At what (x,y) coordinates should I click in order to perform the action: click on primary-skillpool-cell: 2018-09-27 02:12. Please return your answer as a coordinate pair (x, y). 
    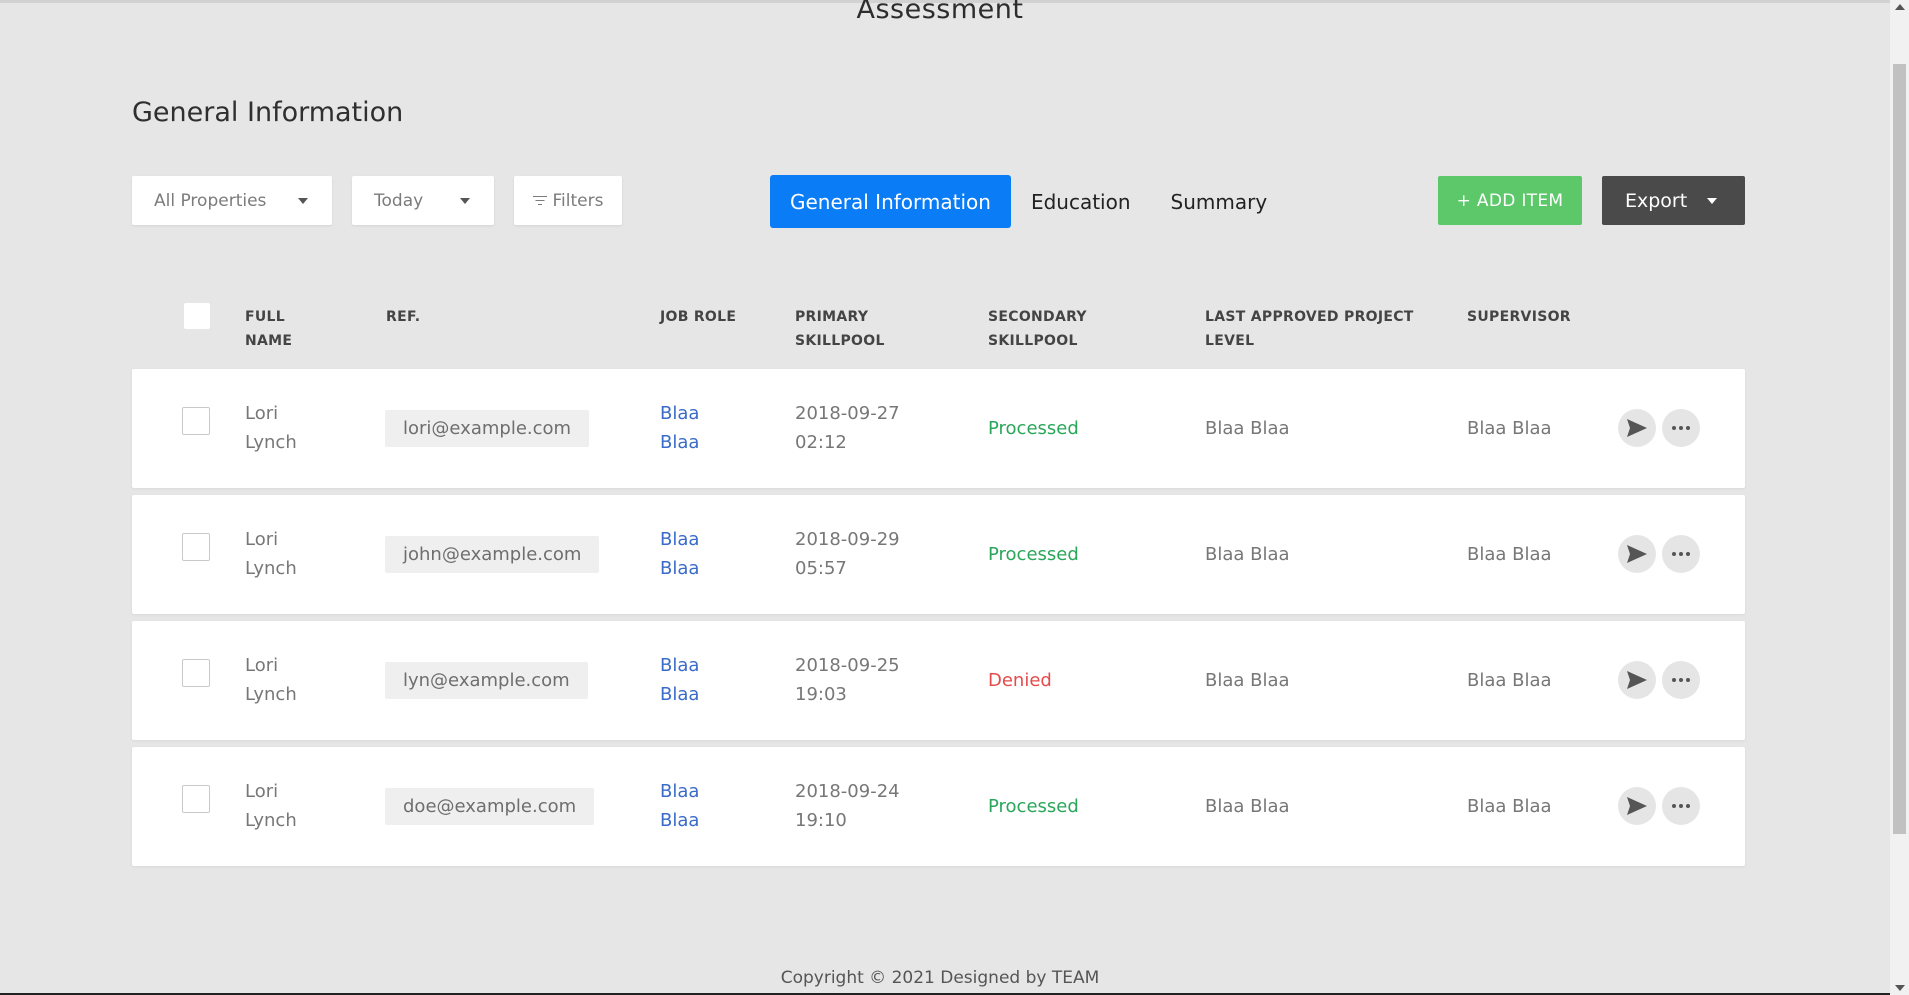
    Looking at the image, I should click on (847, 428).